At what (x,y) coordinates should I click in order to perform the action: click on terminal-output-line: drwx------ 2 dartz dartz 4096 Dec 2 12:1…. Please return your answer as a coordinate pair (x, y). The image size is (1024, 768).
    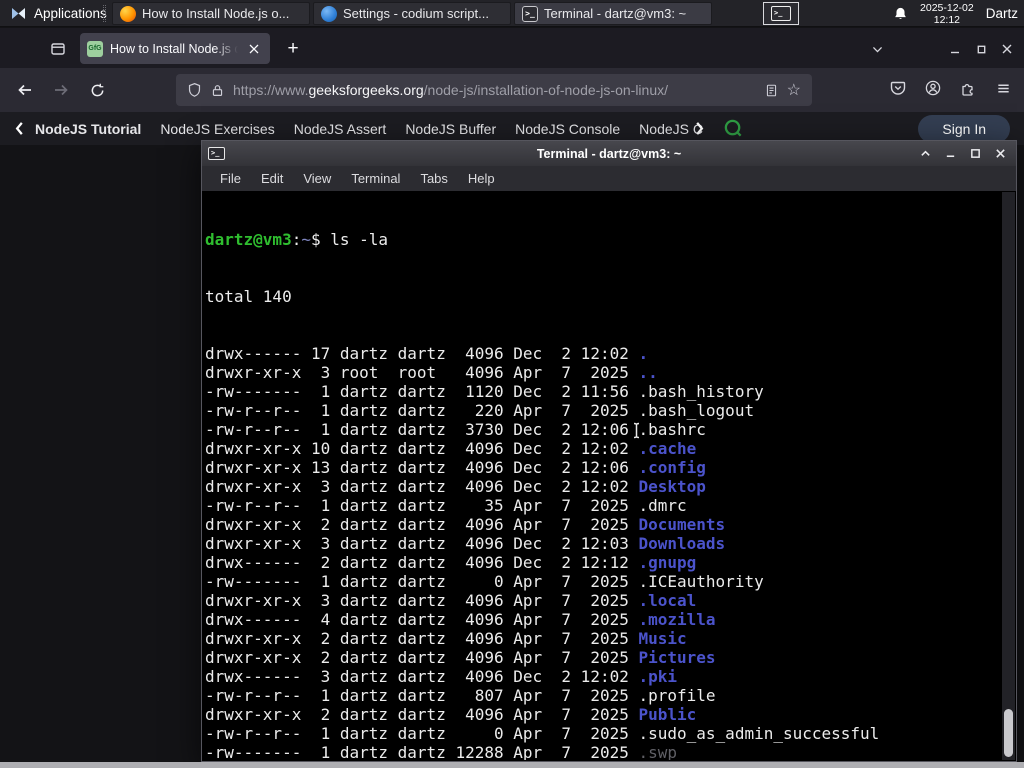
    Looking at the image, I should click on (603, 562).